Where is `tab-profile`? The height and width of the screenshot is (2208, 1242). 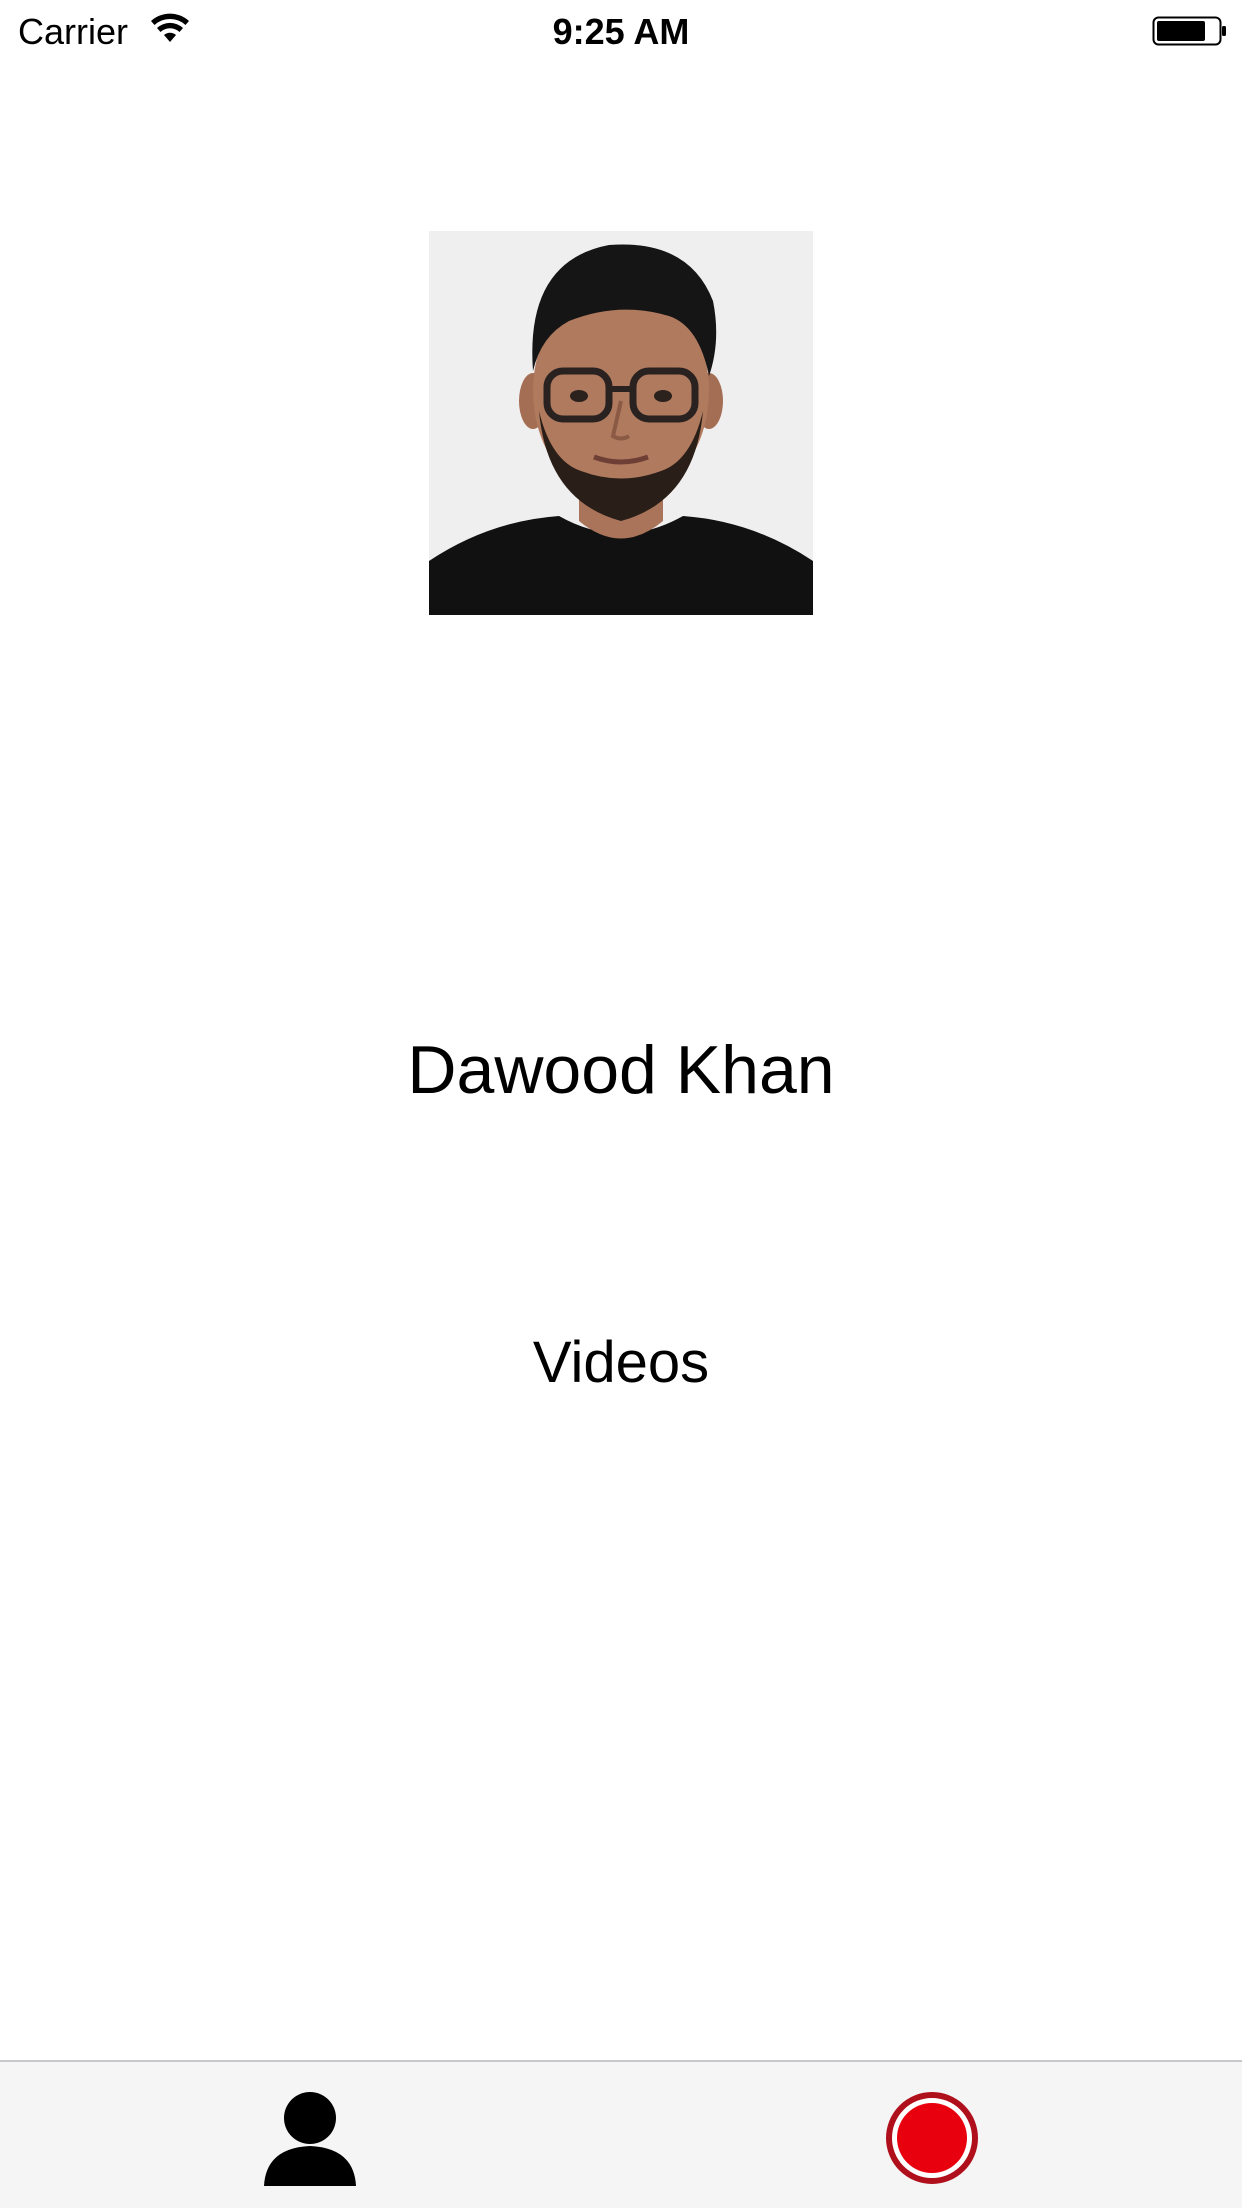
tab-profile is located at coordinates (310, 2138).